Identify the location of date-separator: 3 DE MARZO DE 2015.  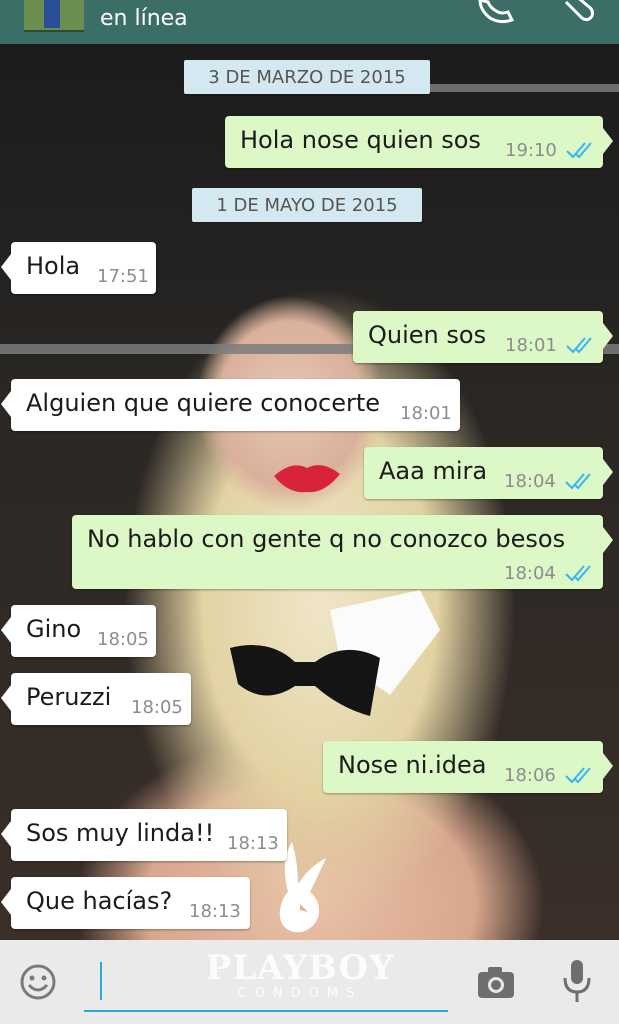
(307, 77).